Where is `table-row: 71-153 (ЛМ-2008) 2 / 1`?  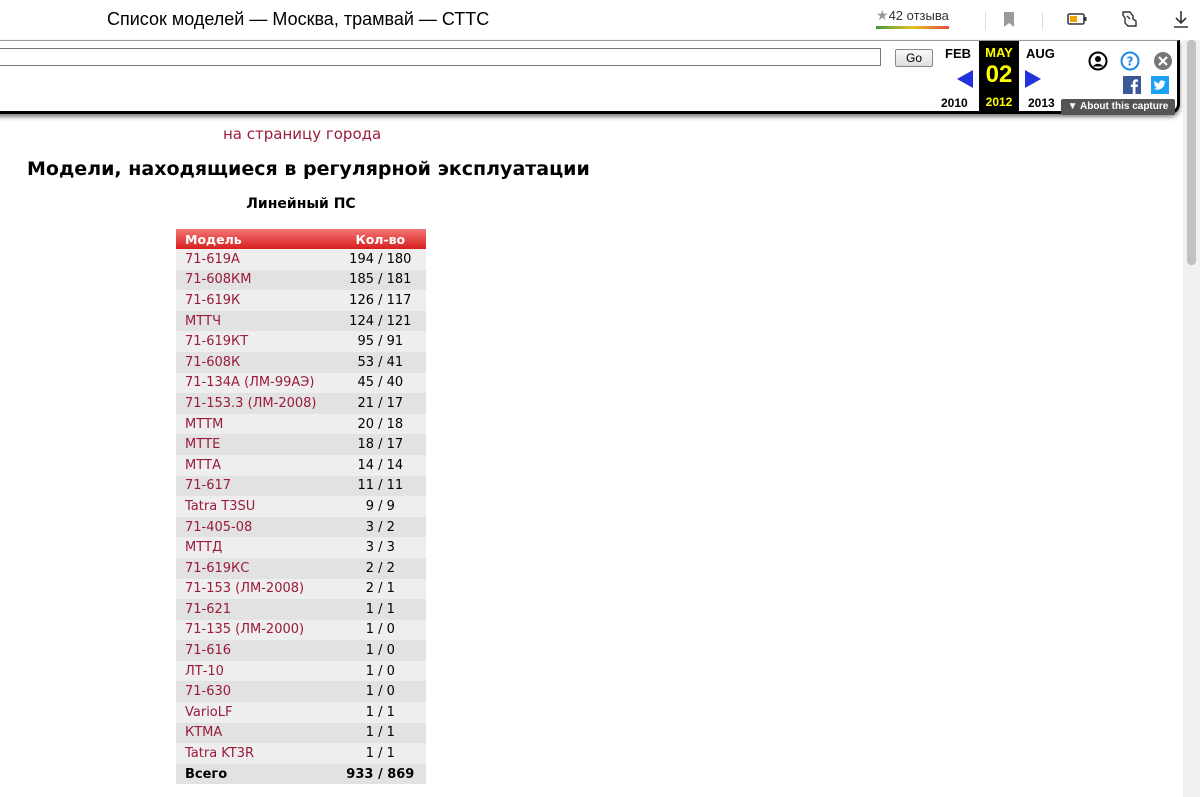
table-row: 71-153 (ЛМ-2008) 2 / 1 is located at coordinates (301, 589).